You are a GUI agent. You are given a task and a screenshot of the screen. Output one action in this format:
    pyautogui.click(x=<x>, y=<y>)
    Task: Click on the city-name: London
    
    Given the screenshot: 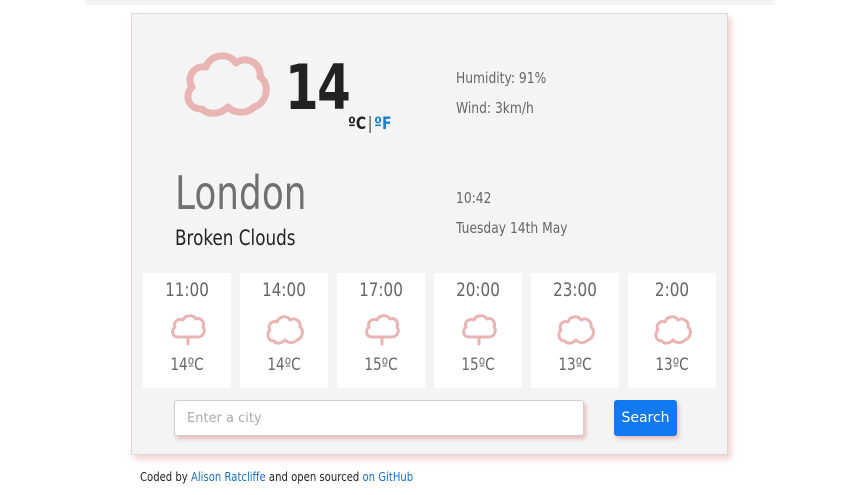 What is the action you would take?
    pyautogui.click(x=241, y=193)
    